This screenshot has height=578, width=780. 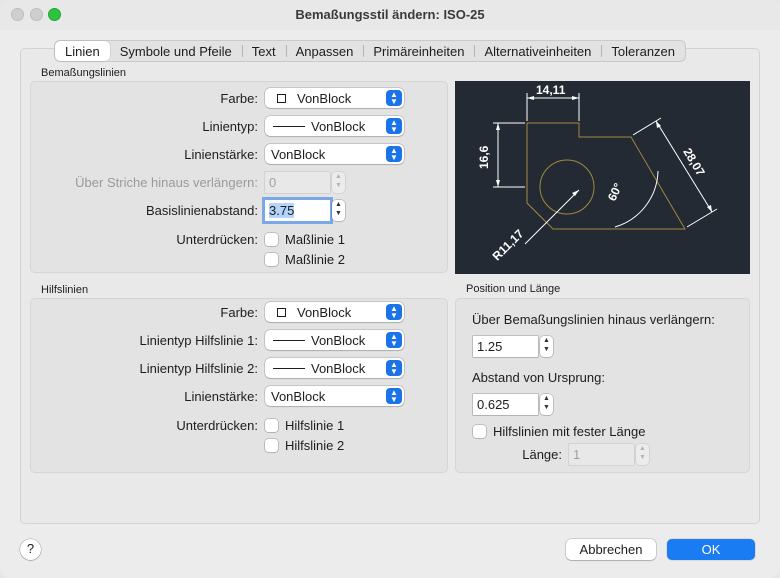 What do you see at coordinates (263, 51) in the screenshot?
I see `tab-text: Text` at bounding box center [263, 51].